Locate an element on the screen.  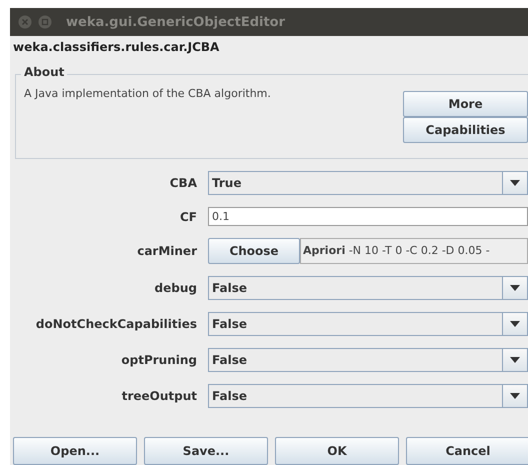
property-label: carMiner is located at coordinates (166, 251).